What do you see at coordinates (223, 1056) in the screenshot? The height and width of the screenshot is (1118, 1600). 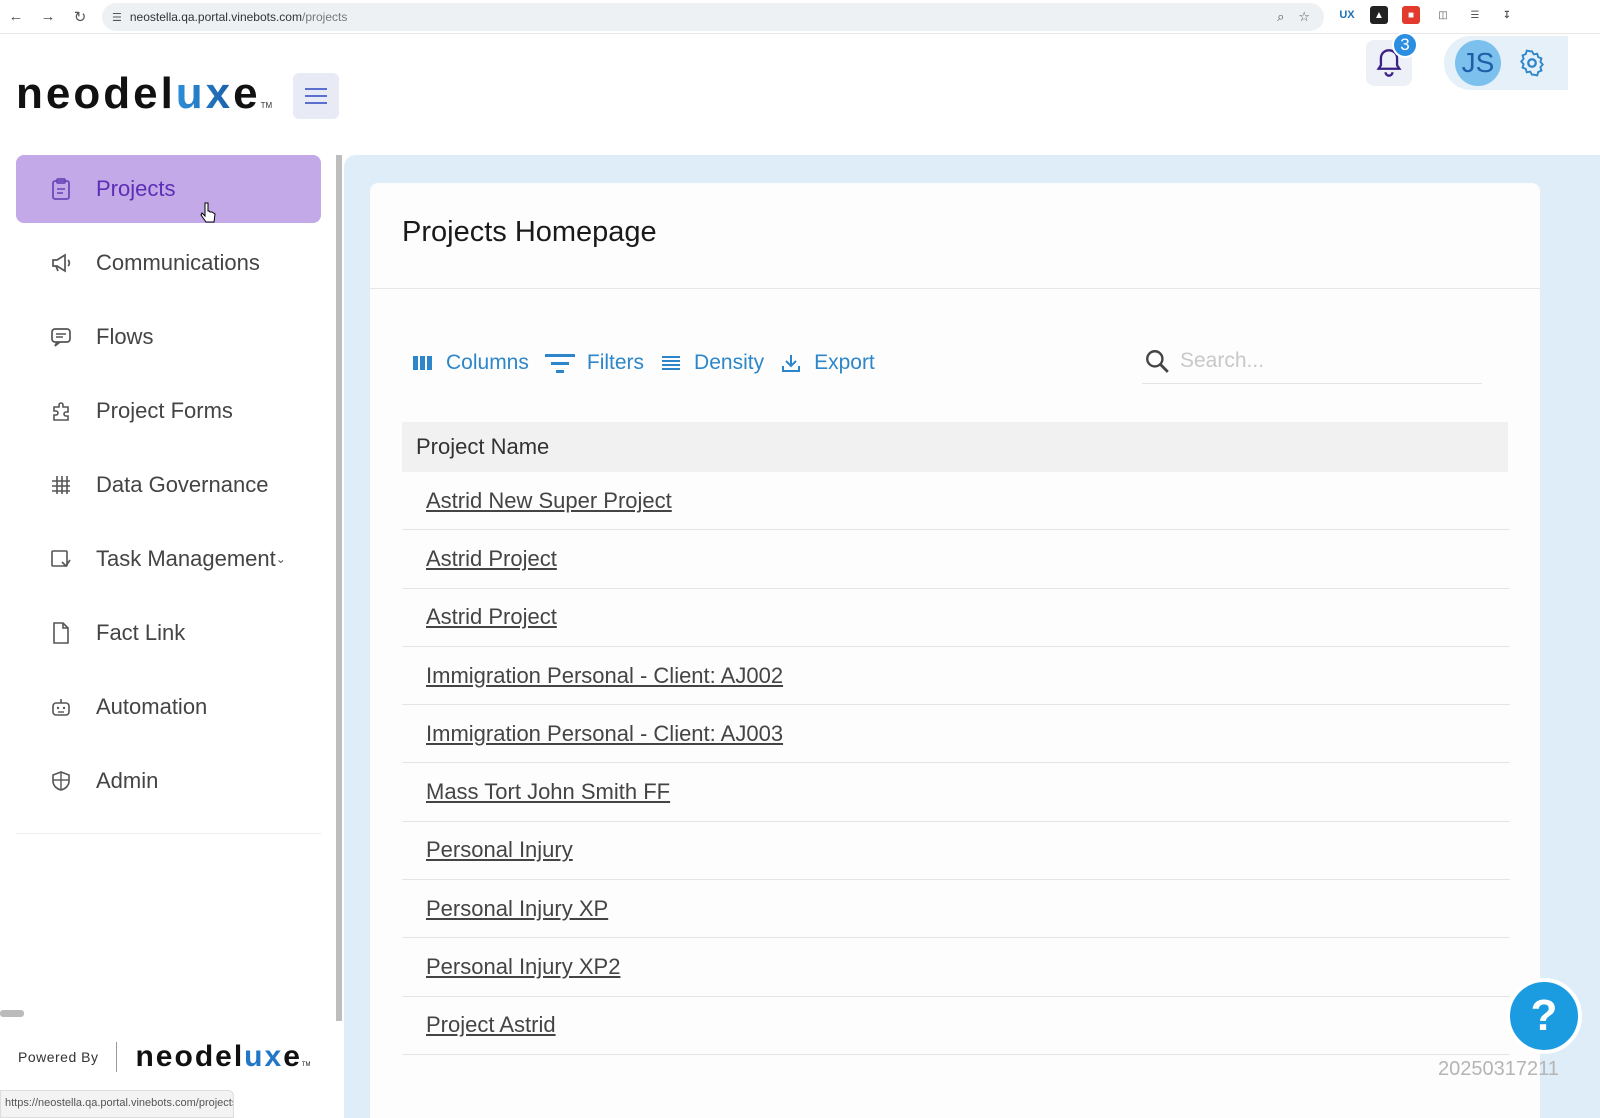 I see `footer-logo: neodeluxeTM` at bounding box center [223, 1056].